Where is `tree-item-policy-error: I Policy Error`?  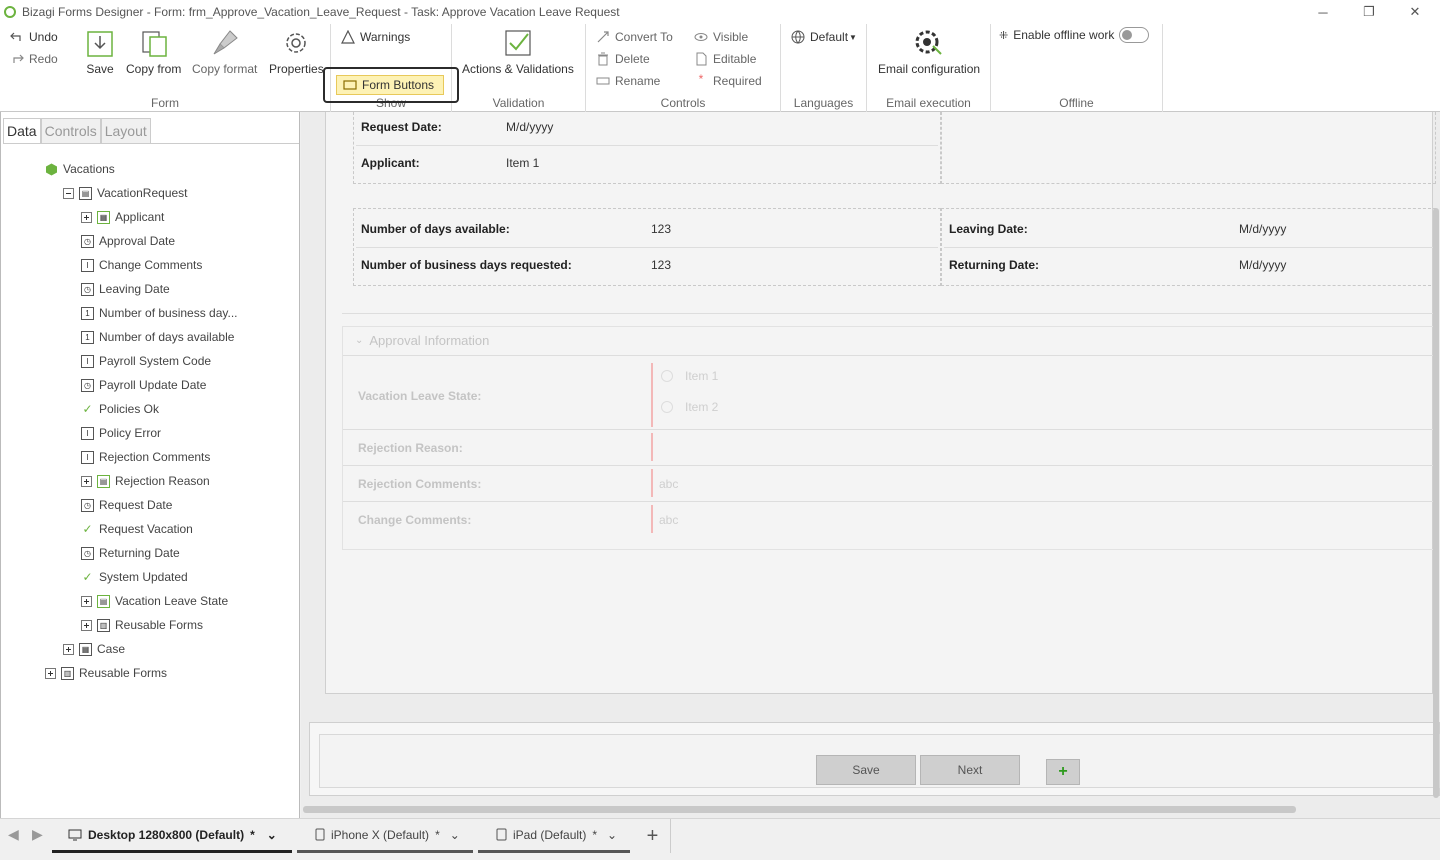
tree-item-policy-error: I Policy Error is located at coordinates (121, 433).